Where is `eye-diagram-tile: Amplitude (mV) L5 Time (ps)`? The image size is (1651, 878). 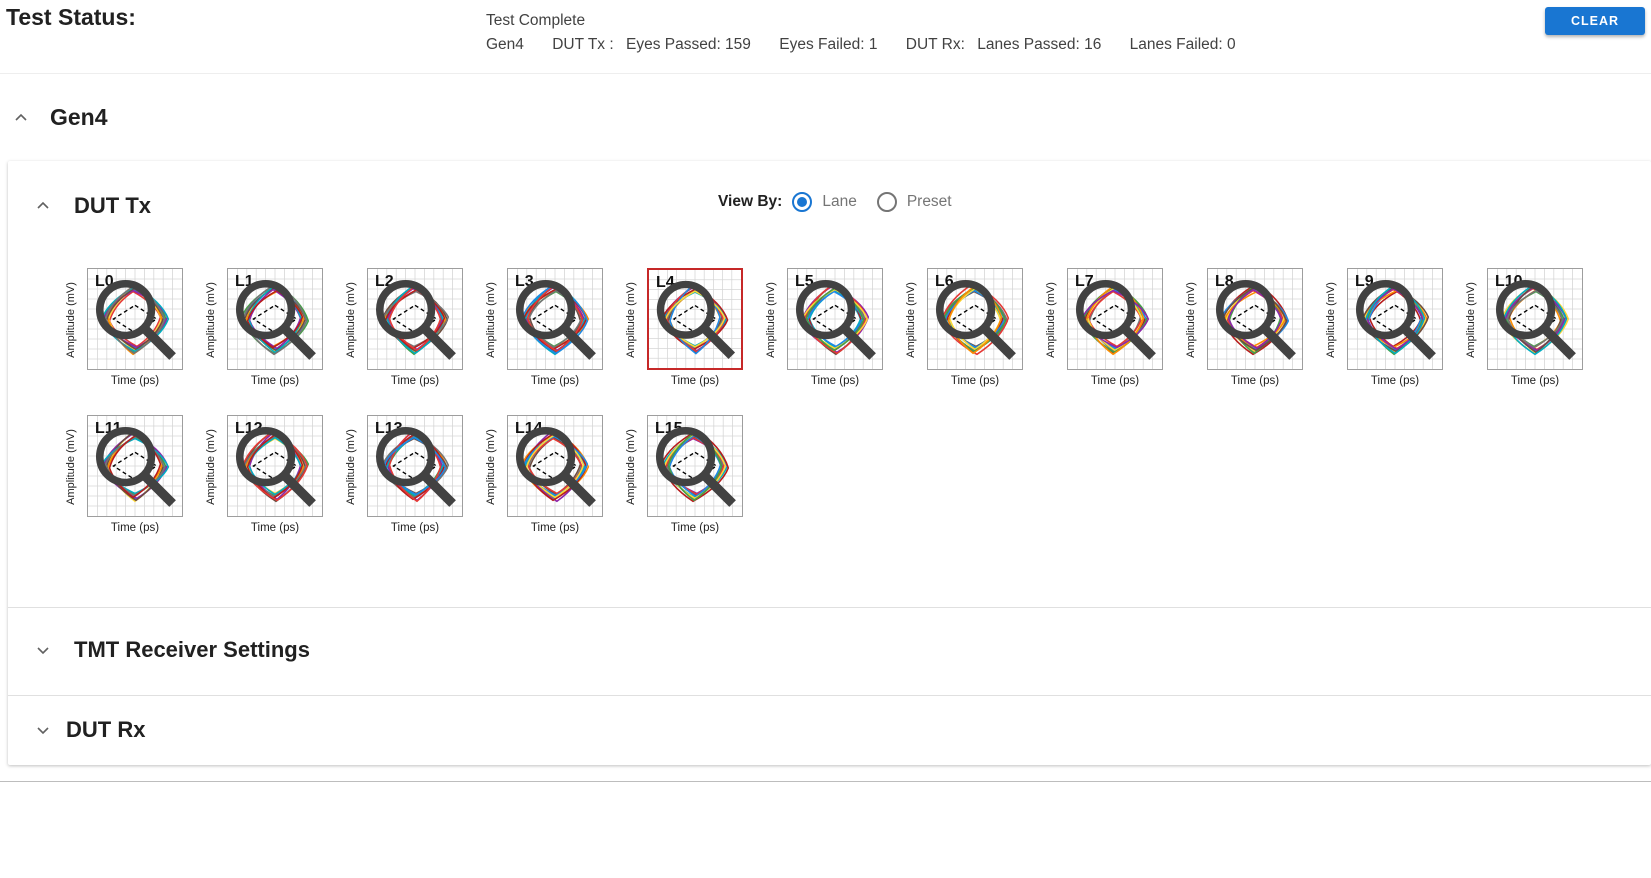 eye-diagram-tile: Amplitude (mV) L5 Time (ps) is located at coordinates (825, 332).